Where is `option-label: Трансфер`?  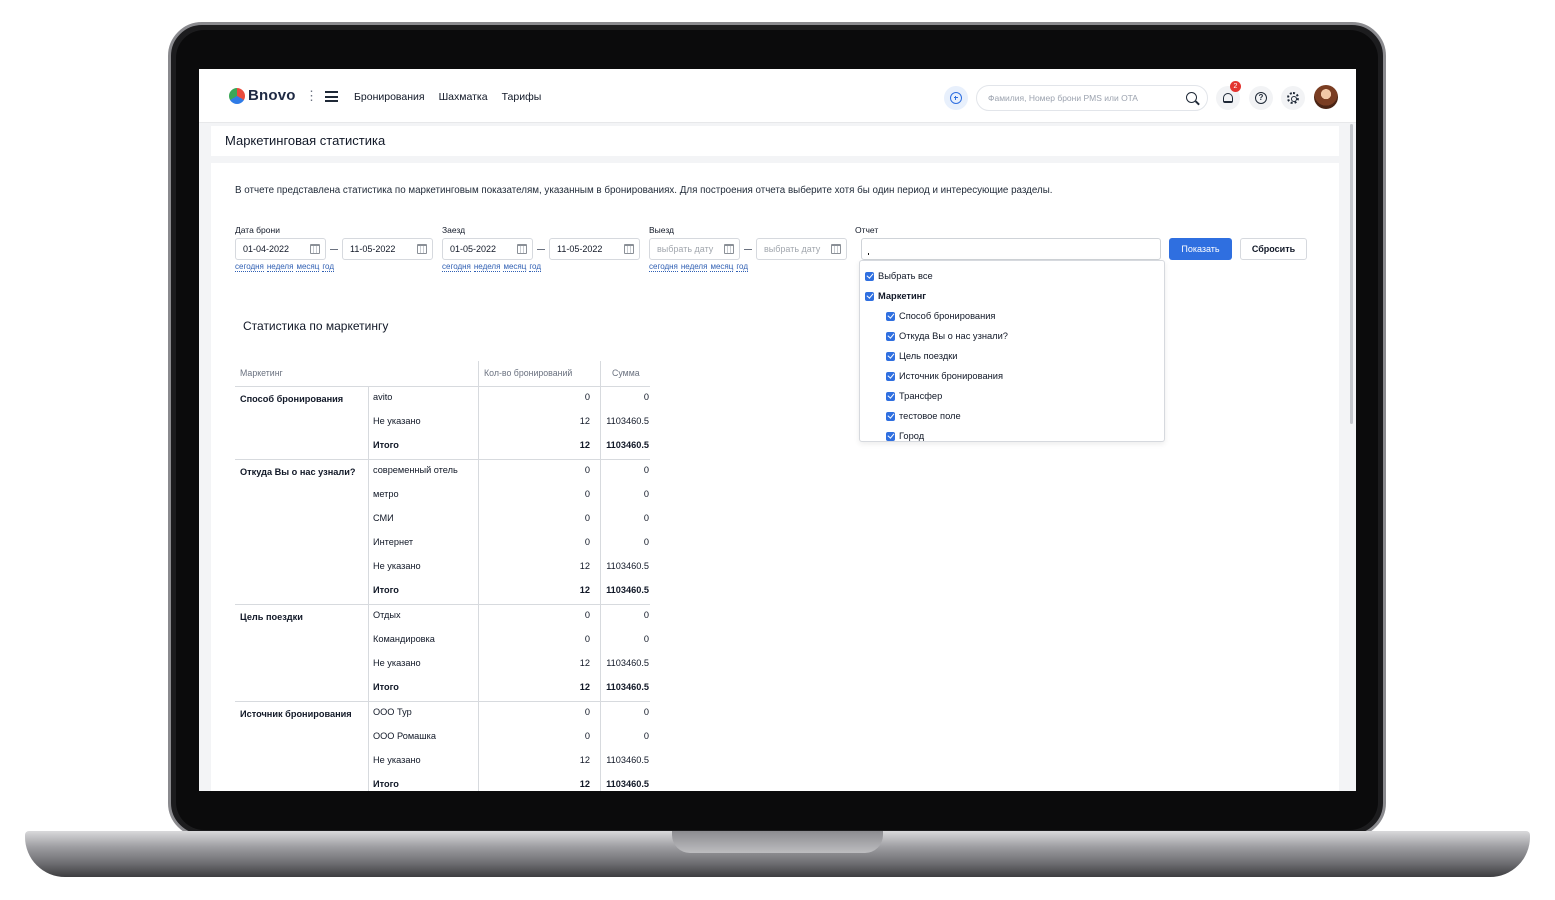 option-label: Трансфер is located at coordinates (921, 396).